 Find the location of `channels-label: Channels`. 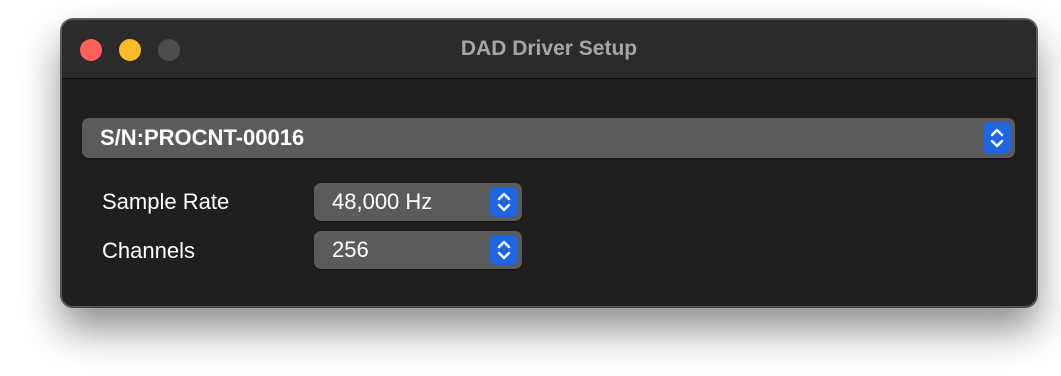

channels-label: Channels is located at coordinates (148, 250).